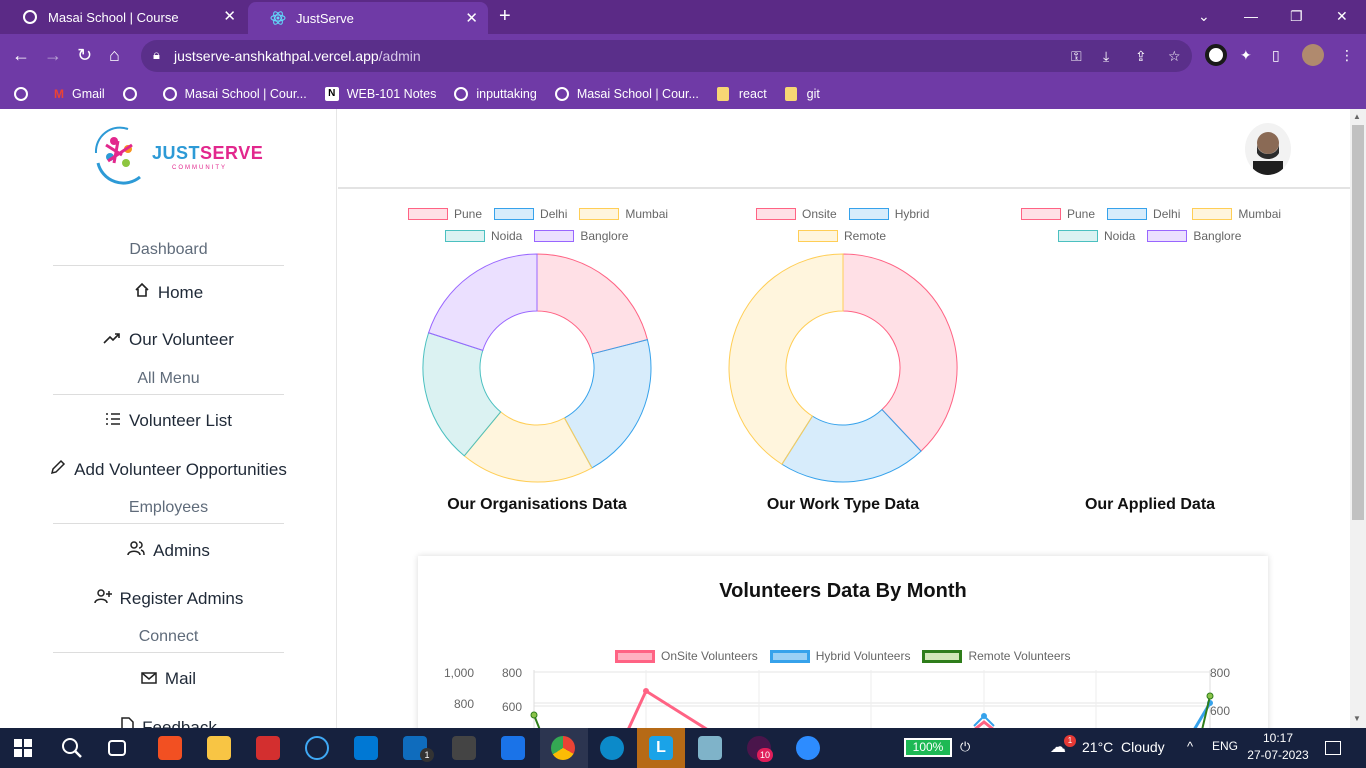 The width and height of the screenshot is (1366, 768). What do you see at coordinates (168, 340) in the screenshot?
I see `sidebar-item-our-volunteer: Our Volunteer` at bounding box center [168, 340].